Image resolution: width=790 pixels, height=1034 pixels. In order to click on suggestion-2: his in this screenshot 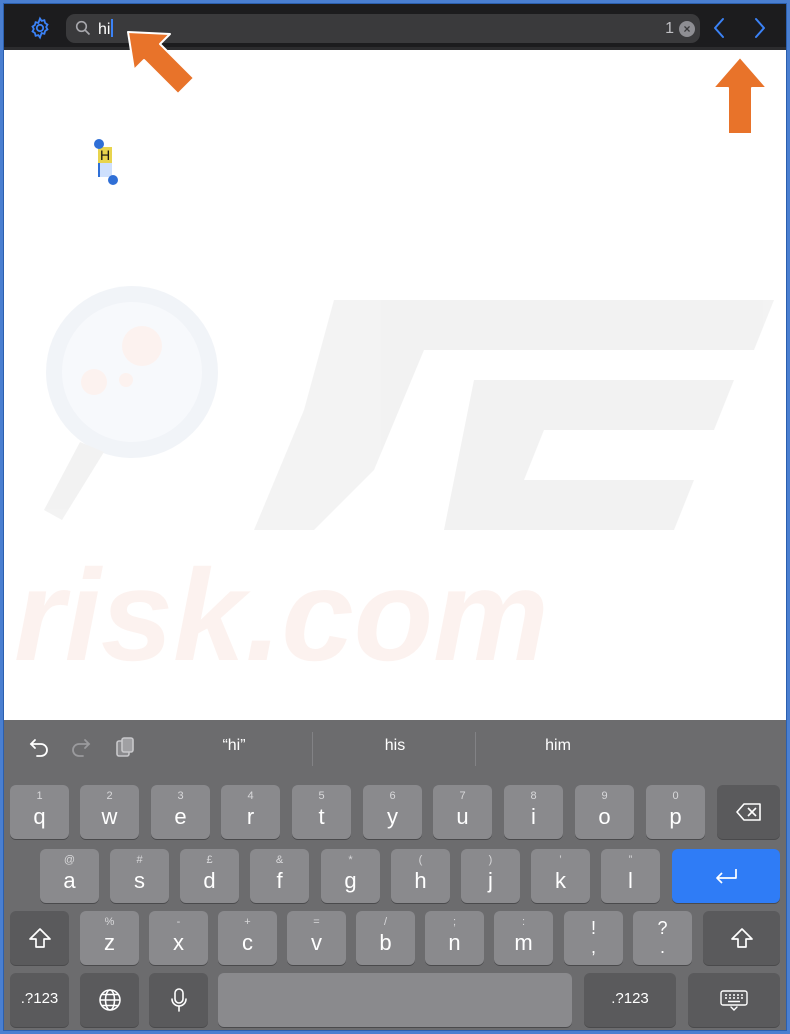, I will do `click(395, 746)`.